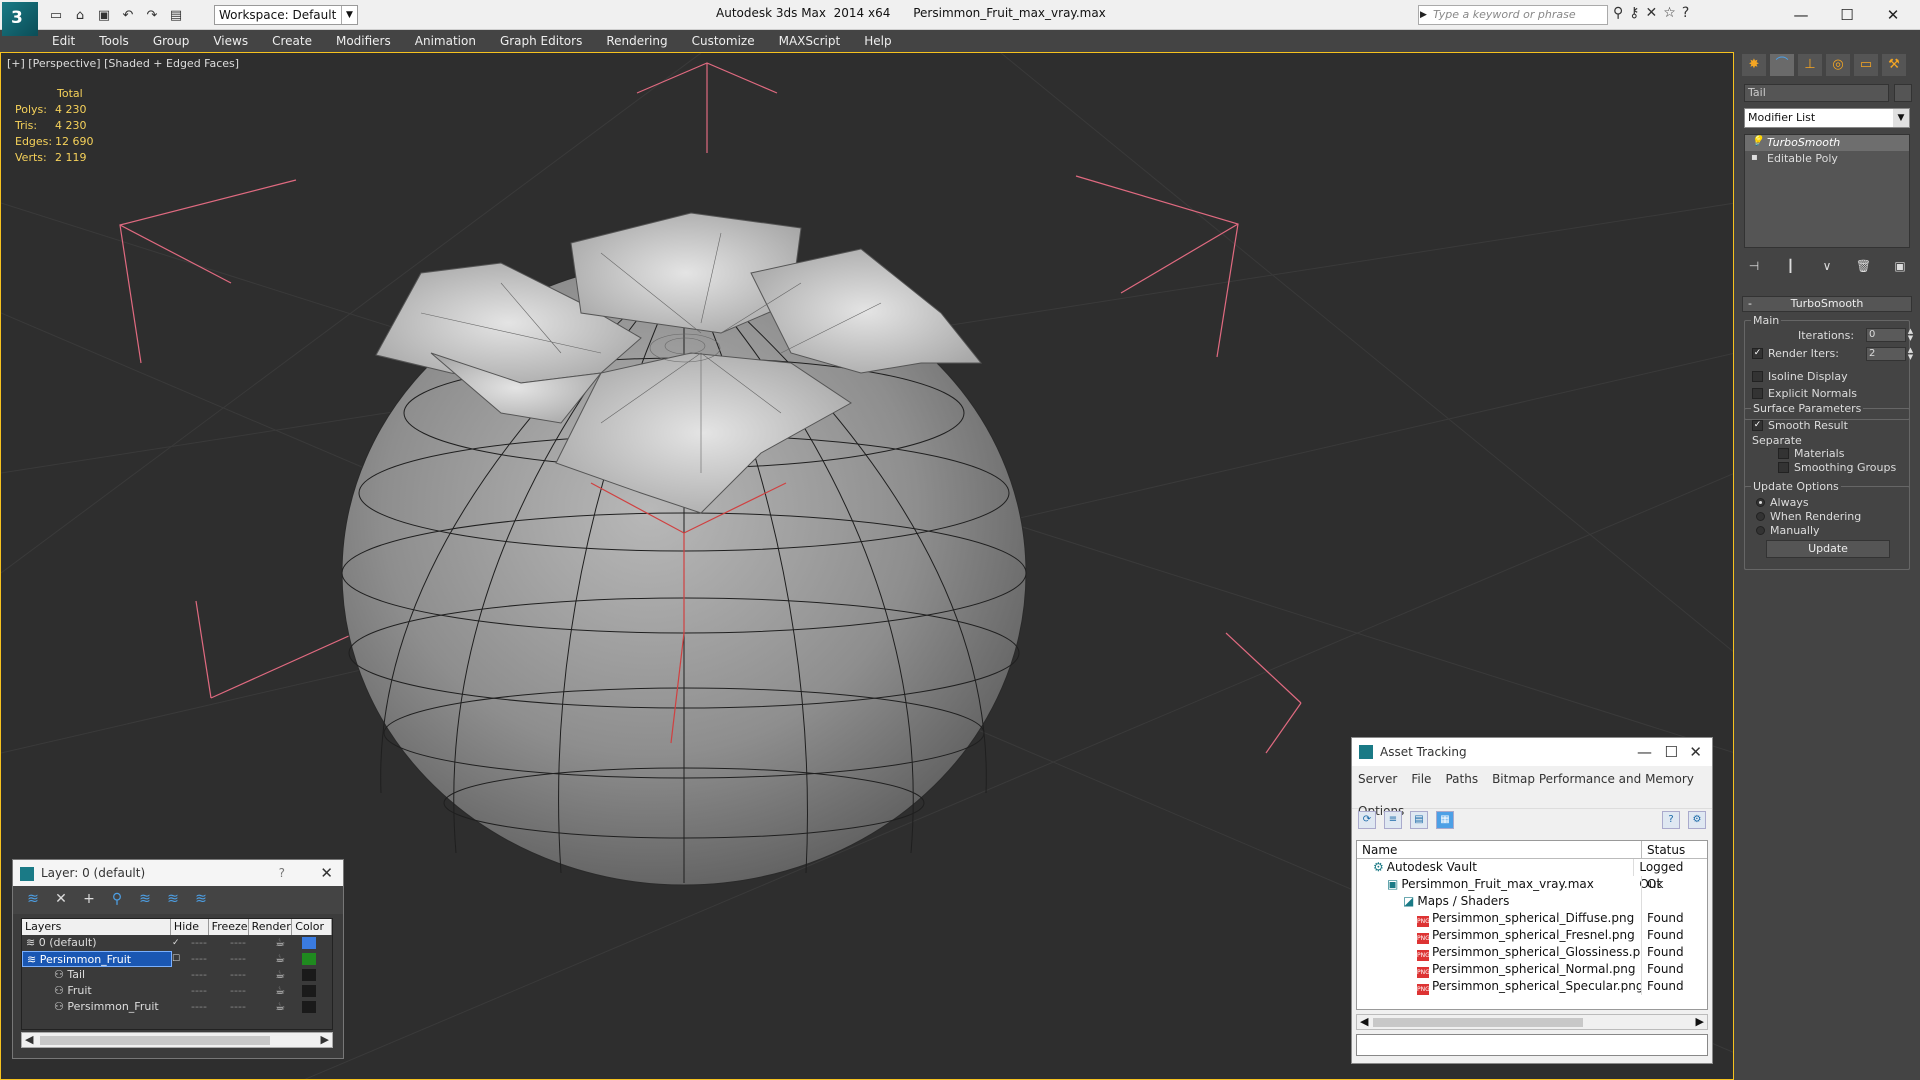 Image resolution: width=1920 pixels, height=1080 pixels. I want to click on show-end-result-icon: ┃, so click(1791, 266).